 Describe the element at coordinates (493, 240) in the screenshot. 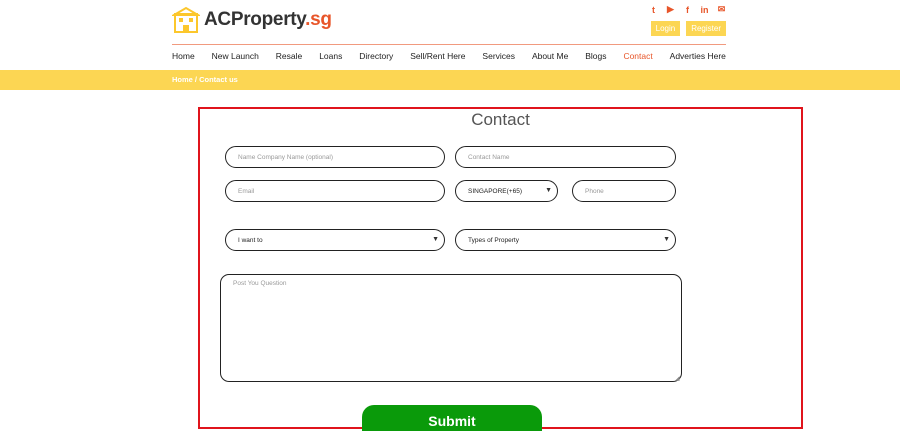

I see `property-type-value: Types of Property` at that location.